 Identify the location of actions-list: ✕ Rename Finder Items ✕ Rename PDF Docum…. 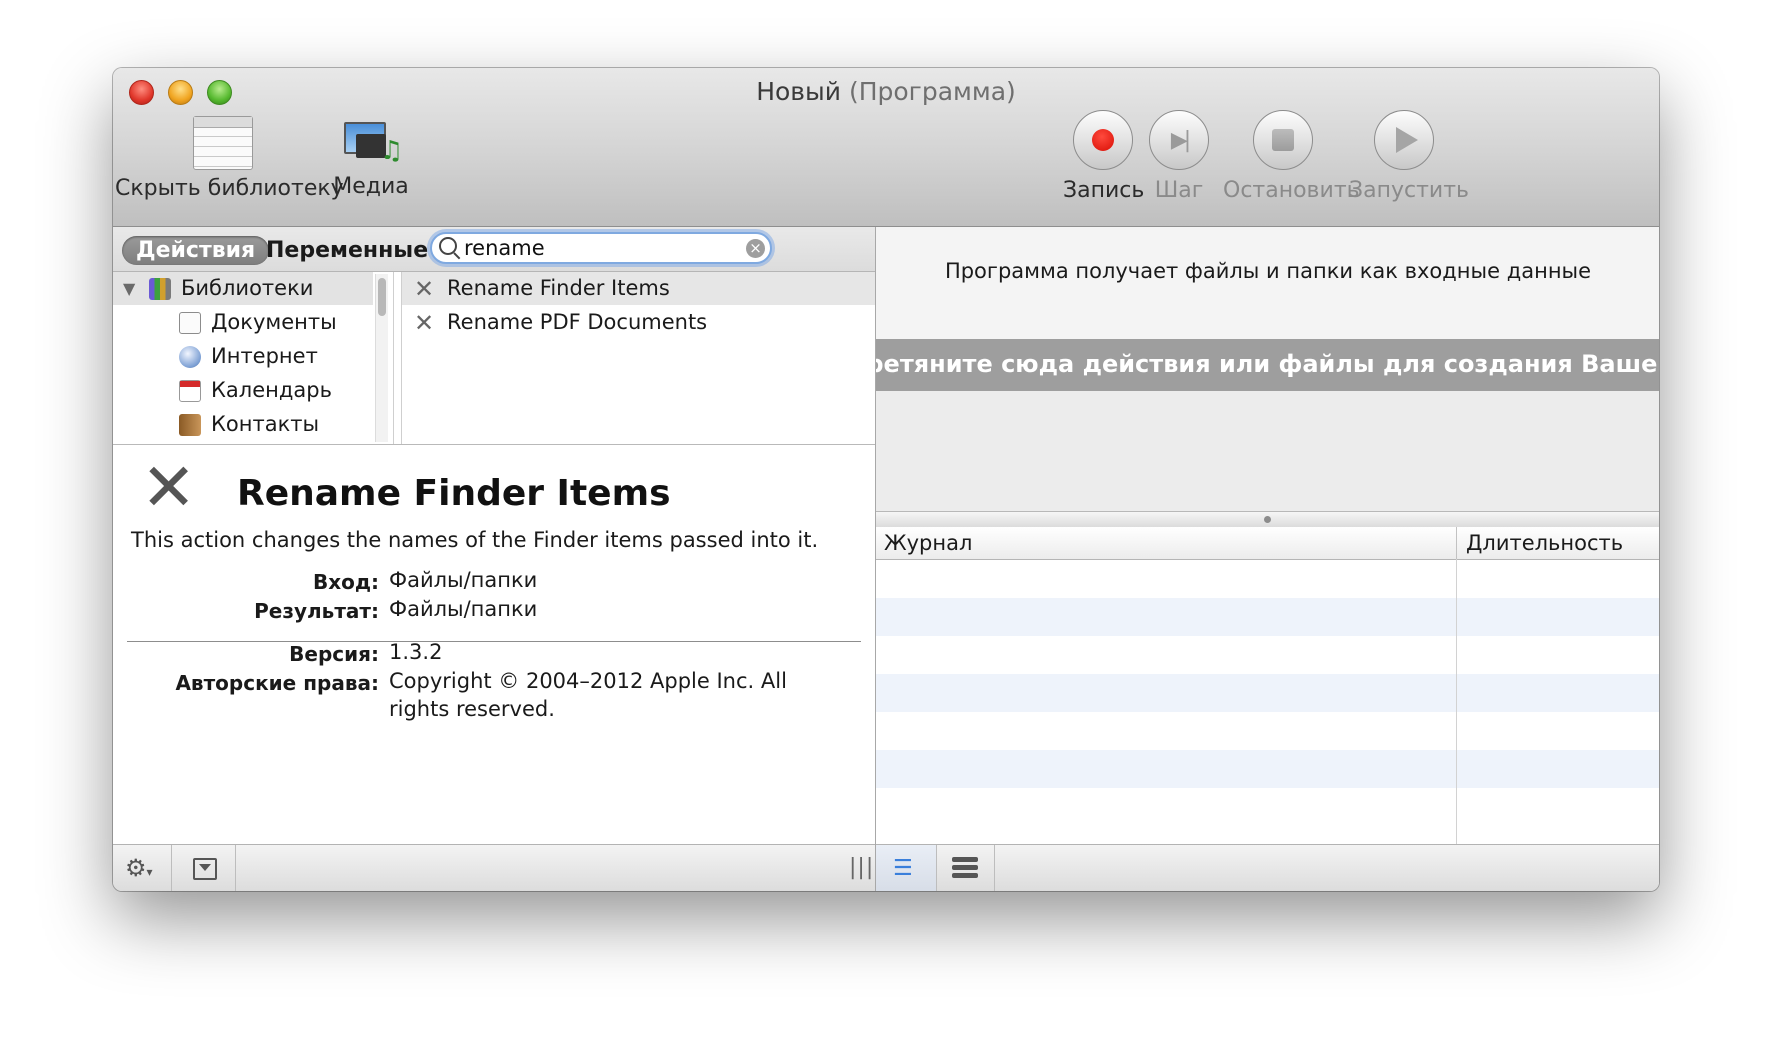
(638, 358).